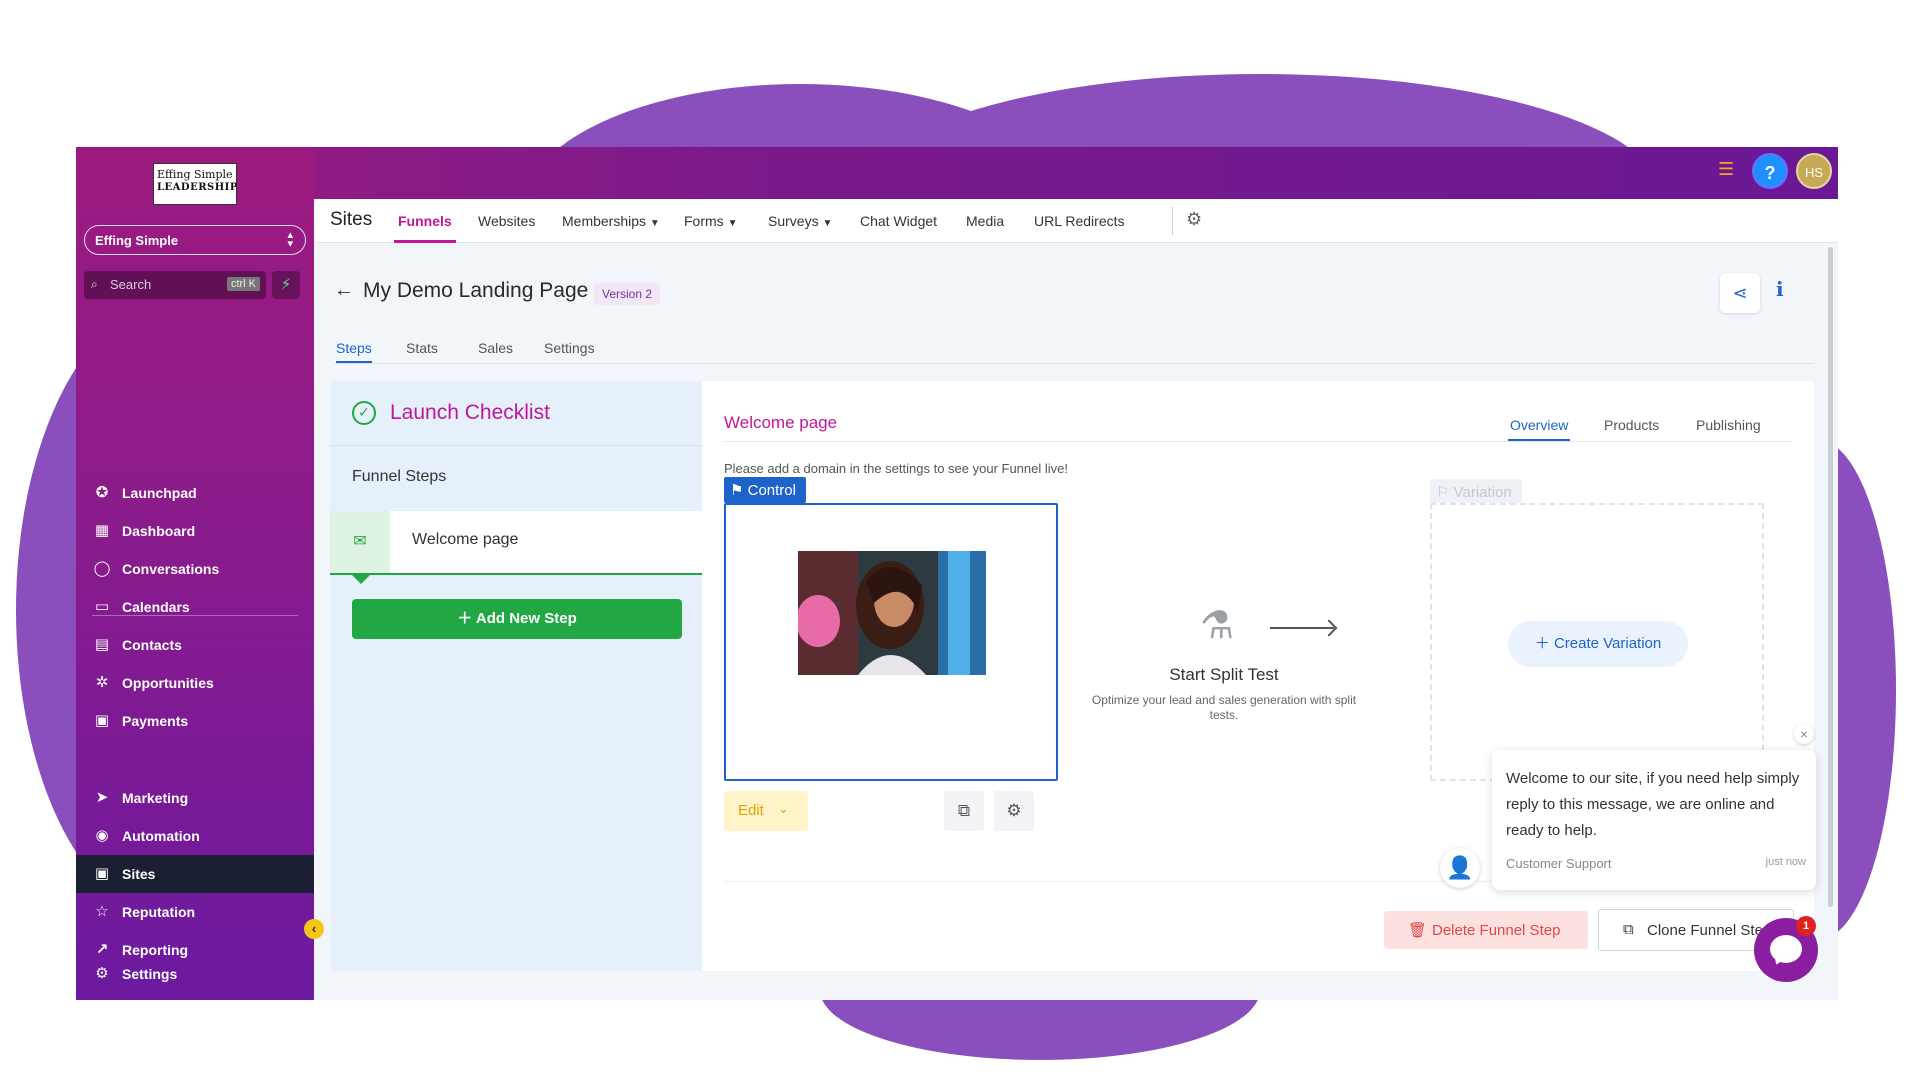 This screenshot has width=1920, height=1080. Describe the element at coordinates (710, 221) in the screenshot. I see `tab-forms: Forms ▼` at that location.